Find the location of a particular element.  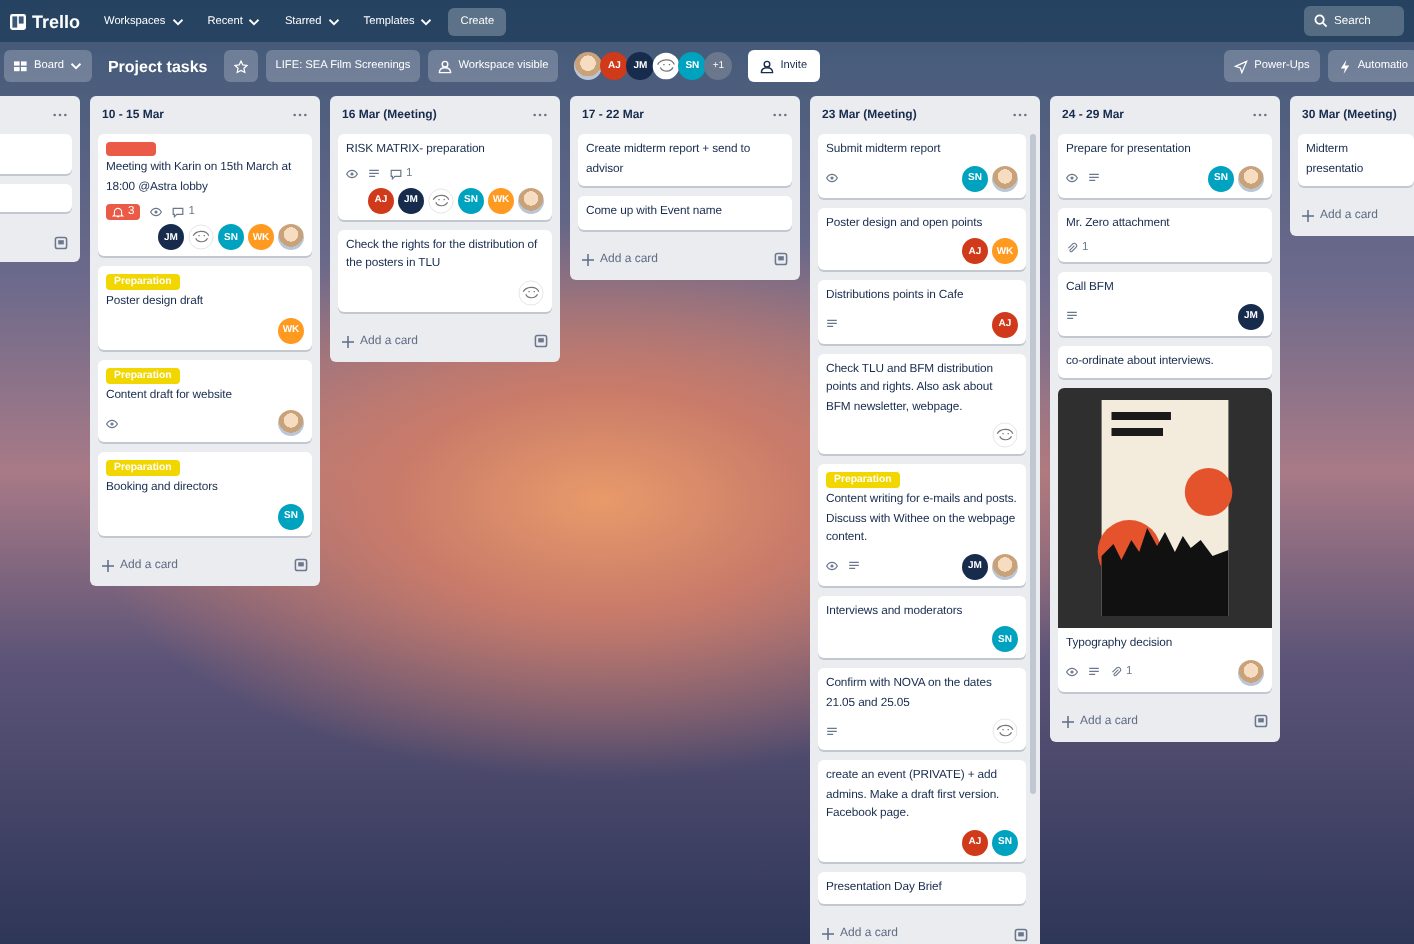

logo-text: Trello is located at coordinates (56, 21).